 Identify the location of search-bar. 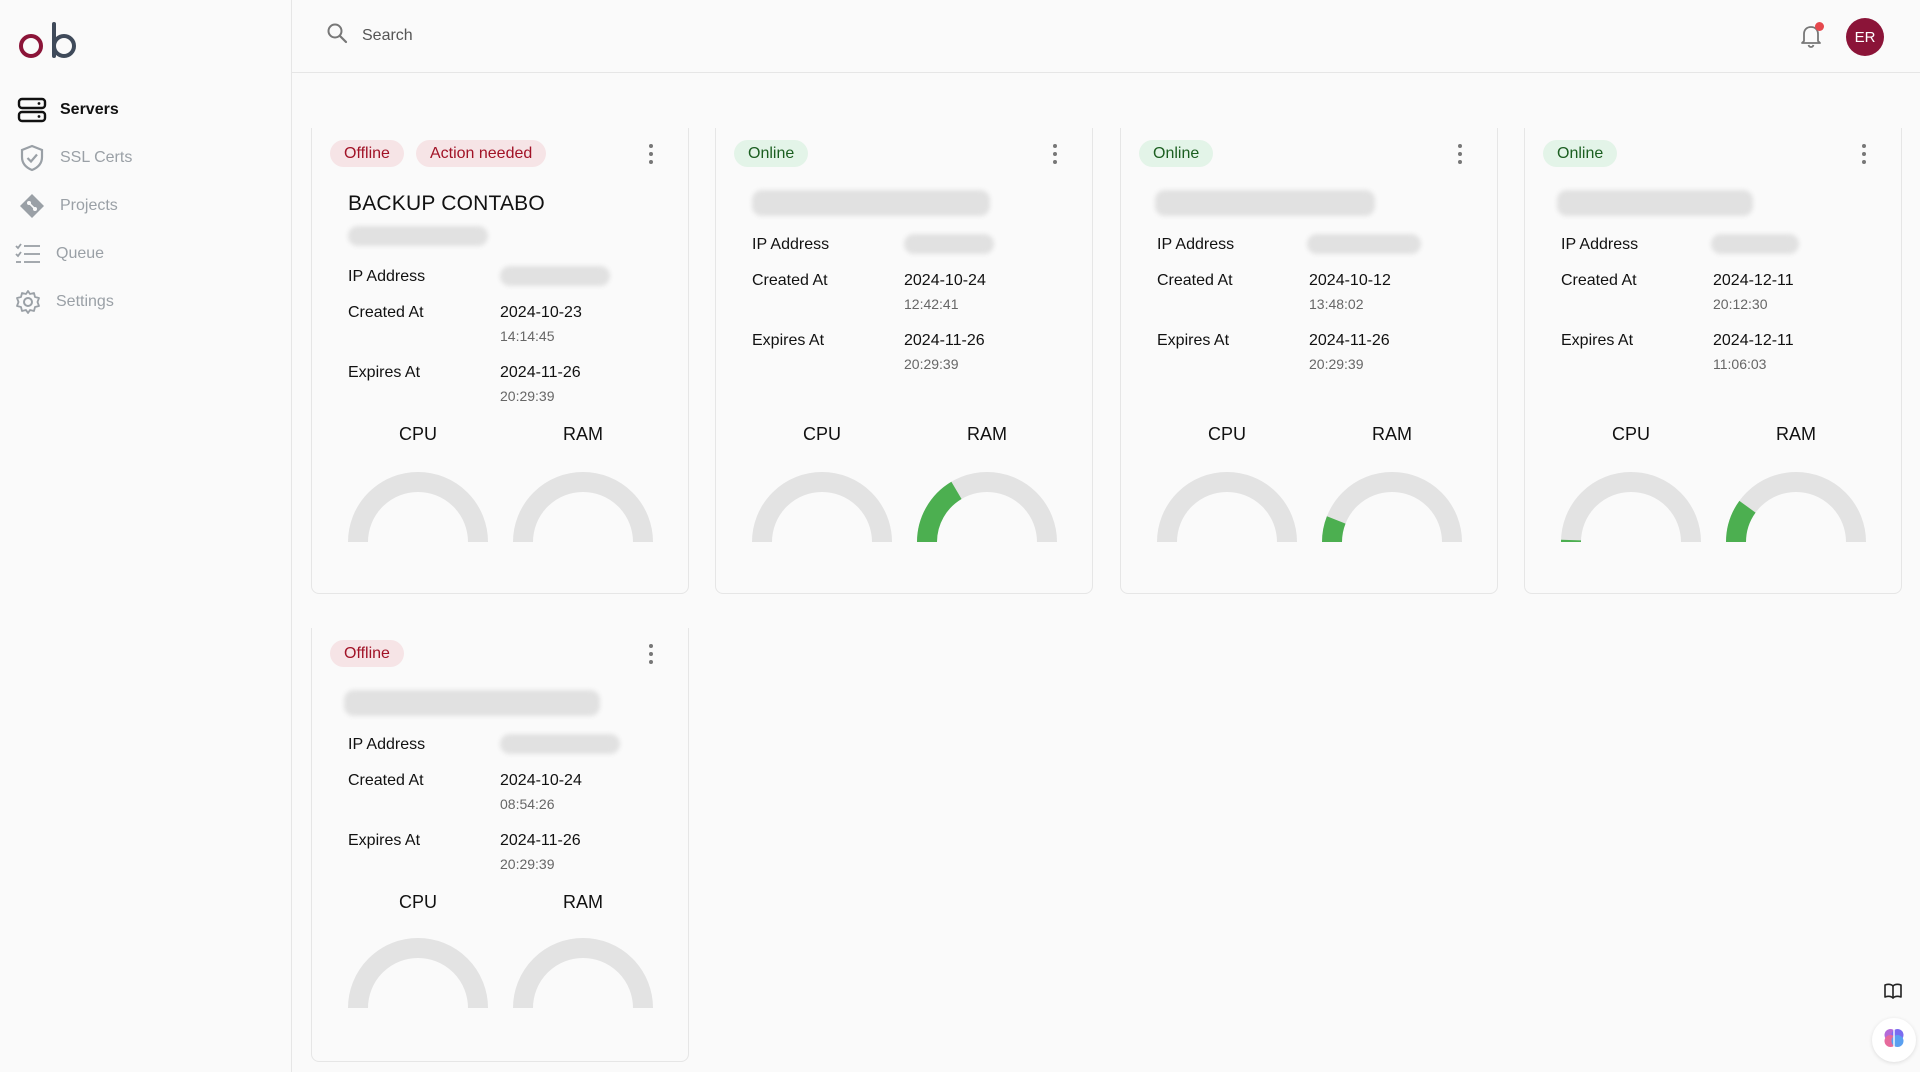
(544, 35).